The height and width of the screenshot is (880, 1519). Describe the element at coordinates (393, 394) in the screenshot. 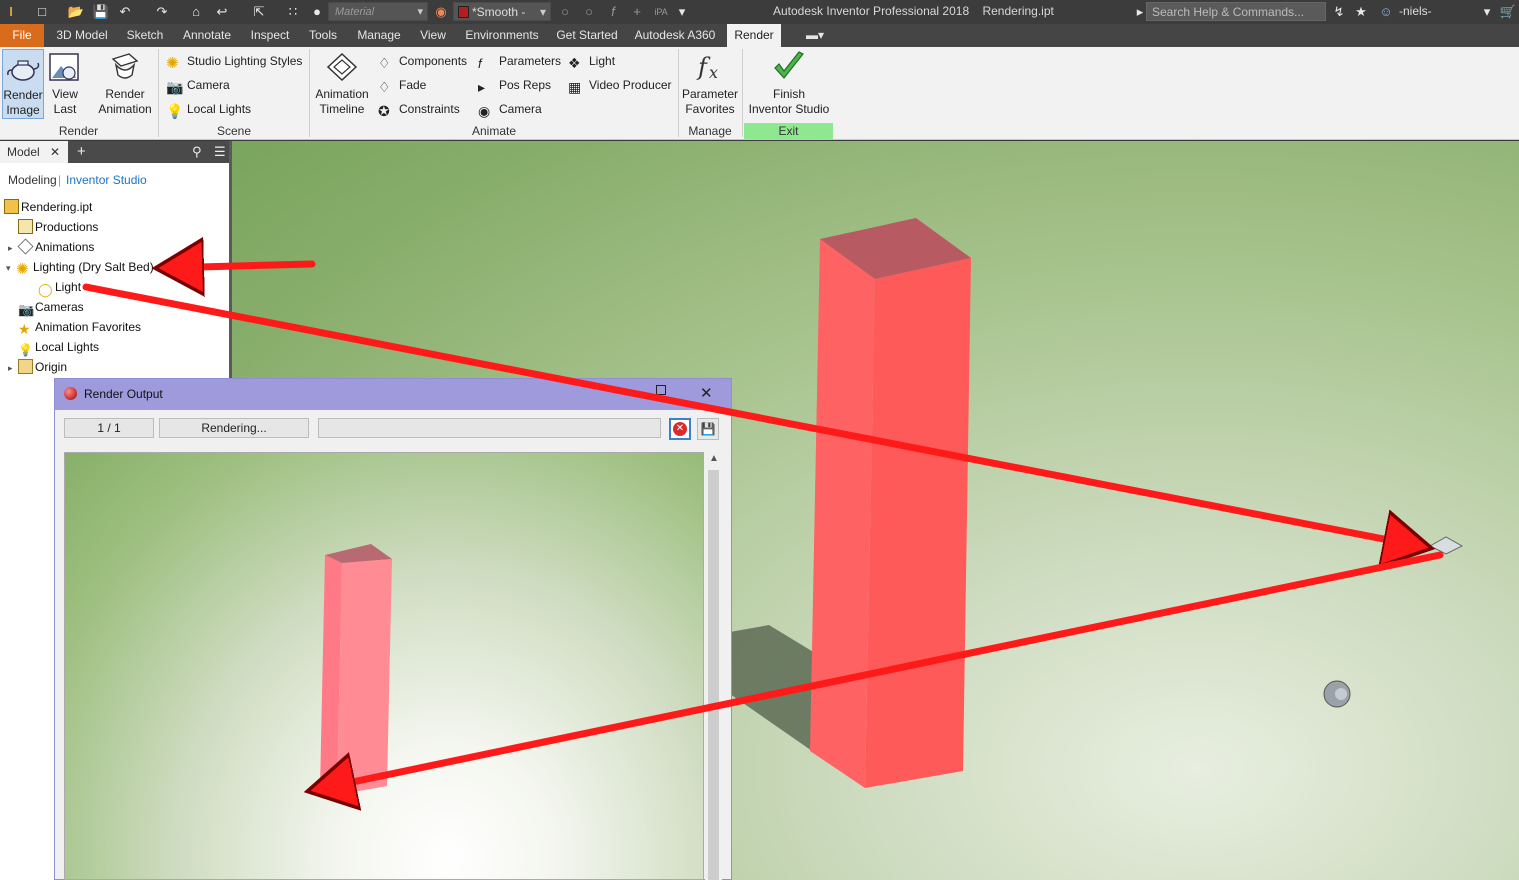

I see `render-output-titlebar: Render Output ✕` at that location.